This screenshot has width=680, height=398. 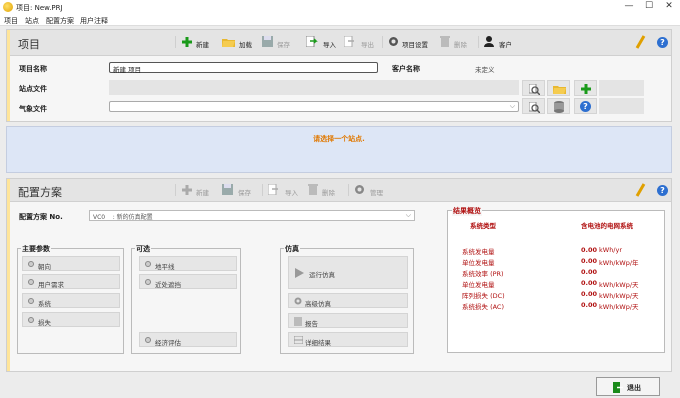 I want to click on results-title: 结果概览, so click(x=467, y=211).